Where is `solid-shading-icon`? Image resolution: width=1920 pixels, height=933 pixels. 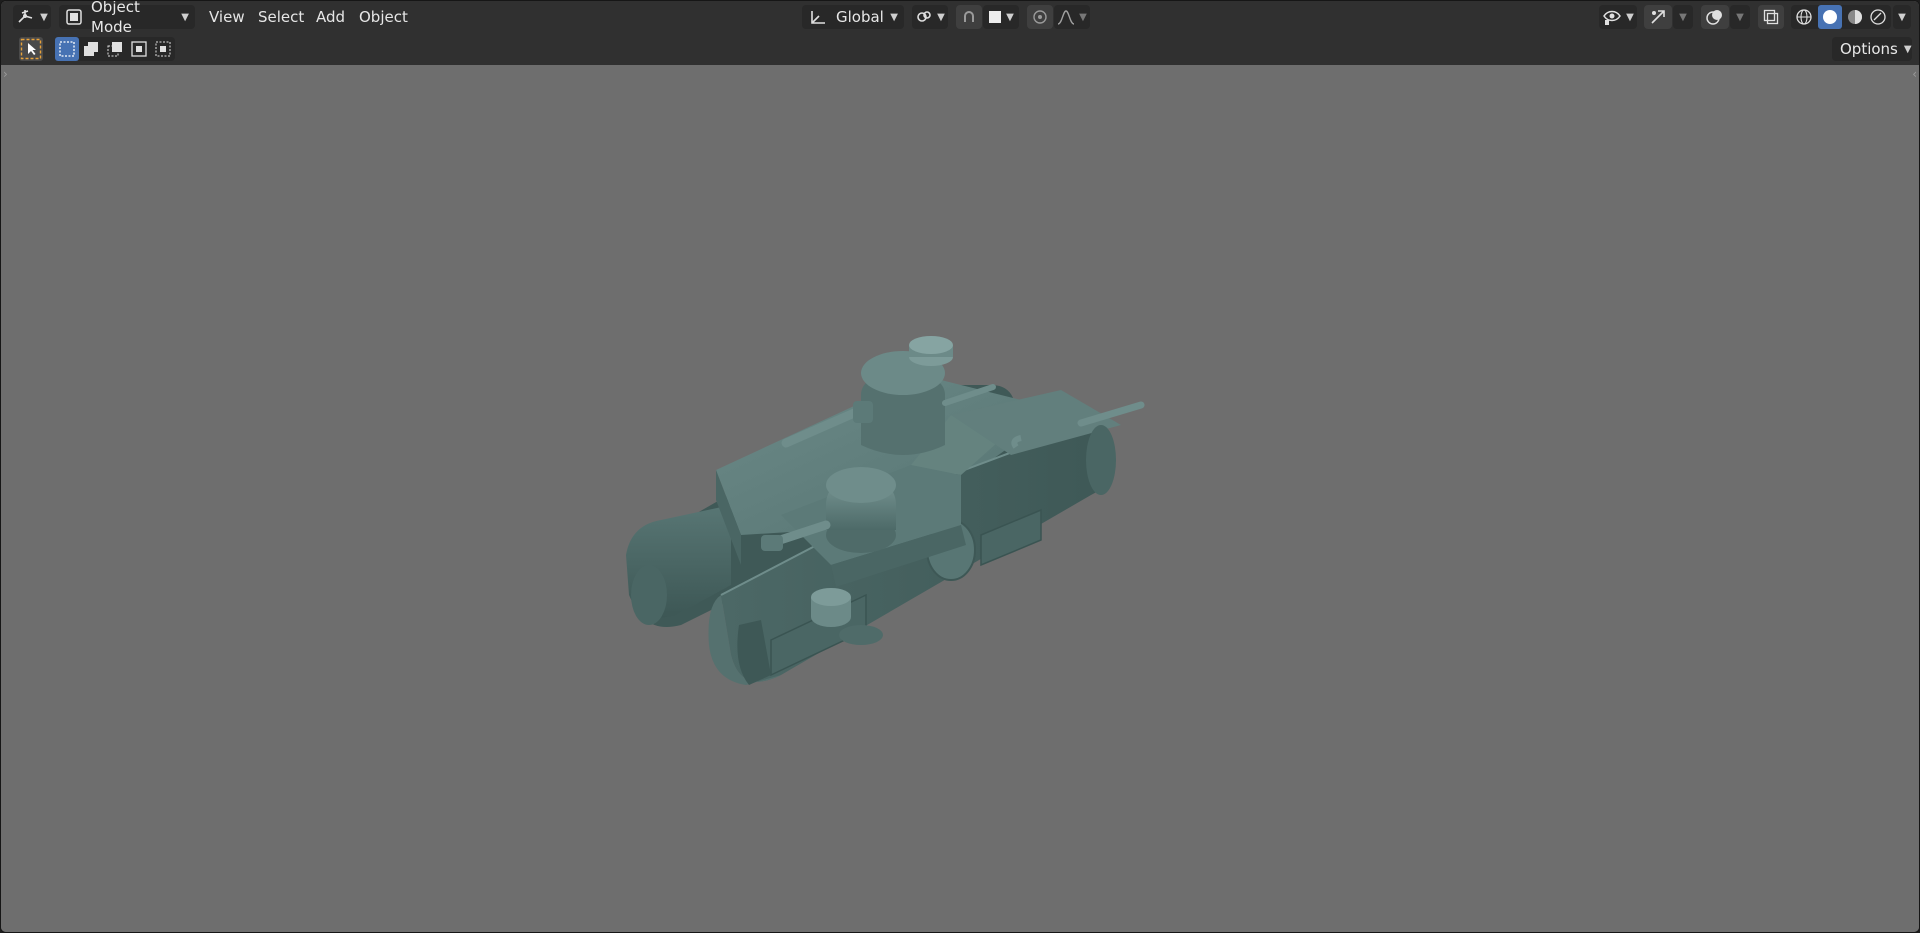
solid-shading-icon is located at coordinates (1830, 17).